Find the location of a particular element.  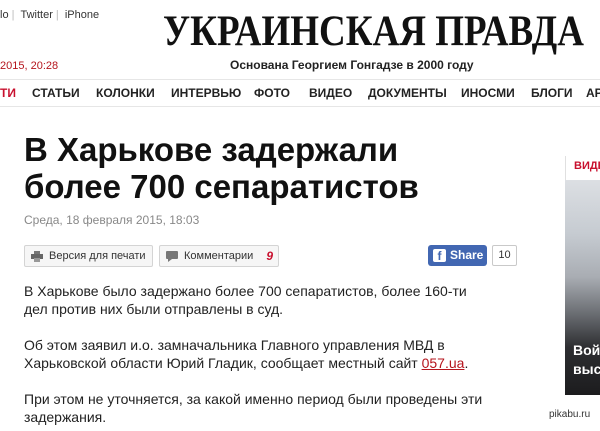

facebook-share-button: f Share is located at coordinates (457, 255).